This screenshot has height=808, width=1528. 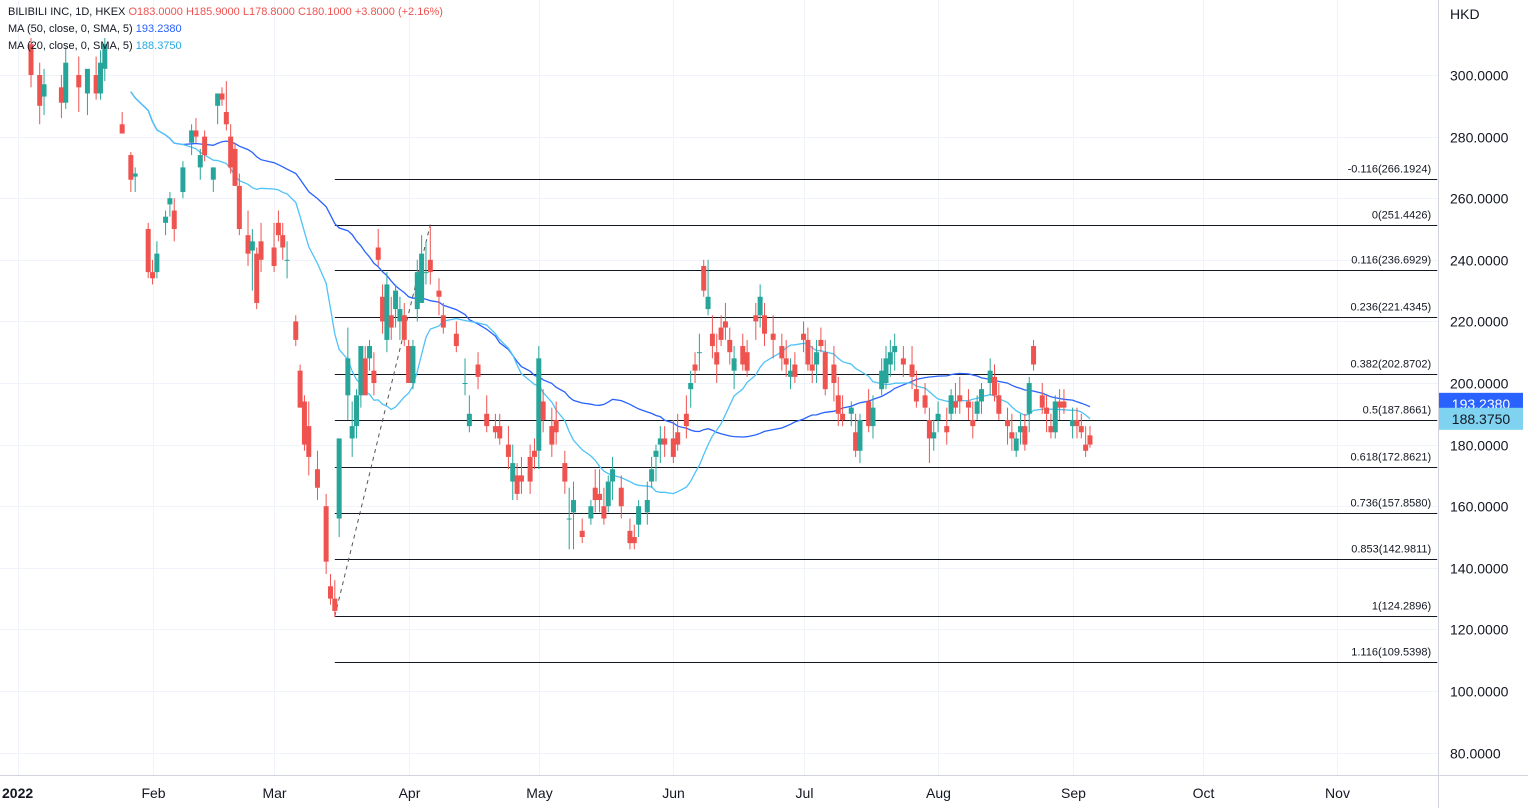 I want to click on fib-level-label: 0.736(157.8580), so click(x=1390, y=504).